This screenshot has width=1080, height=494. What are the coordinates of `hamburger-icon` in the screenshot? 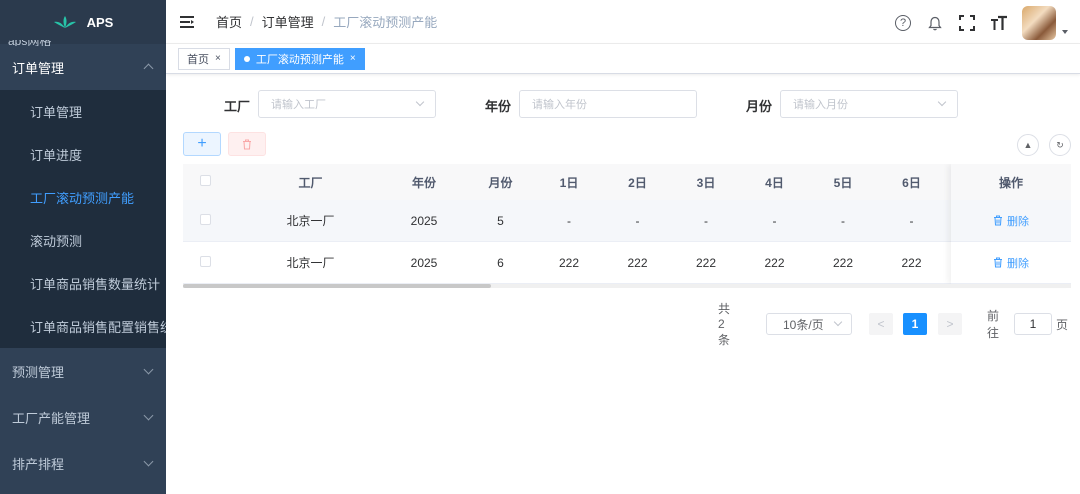 It's located at (187, 21).